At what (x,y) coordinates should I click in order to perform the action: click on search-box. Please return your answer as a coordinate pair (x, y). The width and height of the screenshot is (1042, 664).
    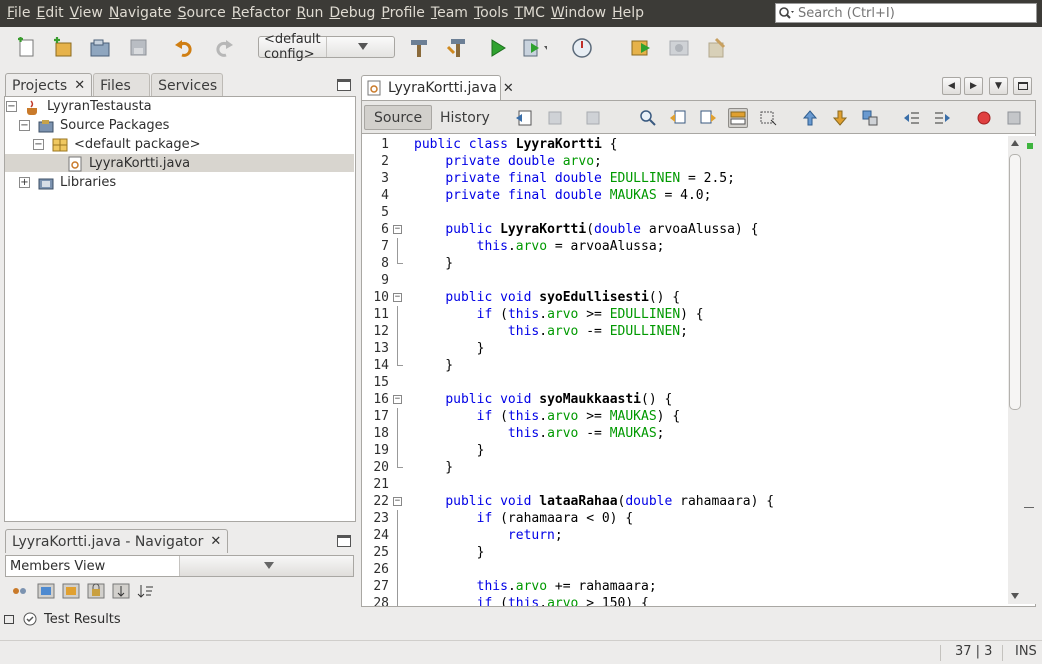
    Looking at the image, I should click on (906, 13).